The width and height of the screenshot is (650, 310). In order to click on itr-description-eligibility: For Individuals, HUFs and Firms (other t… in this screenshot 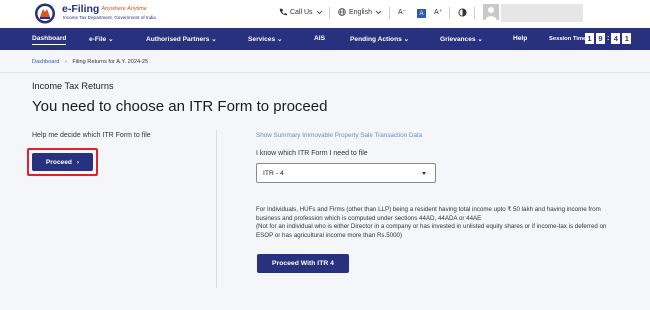, I will do `click(428, 214)`.